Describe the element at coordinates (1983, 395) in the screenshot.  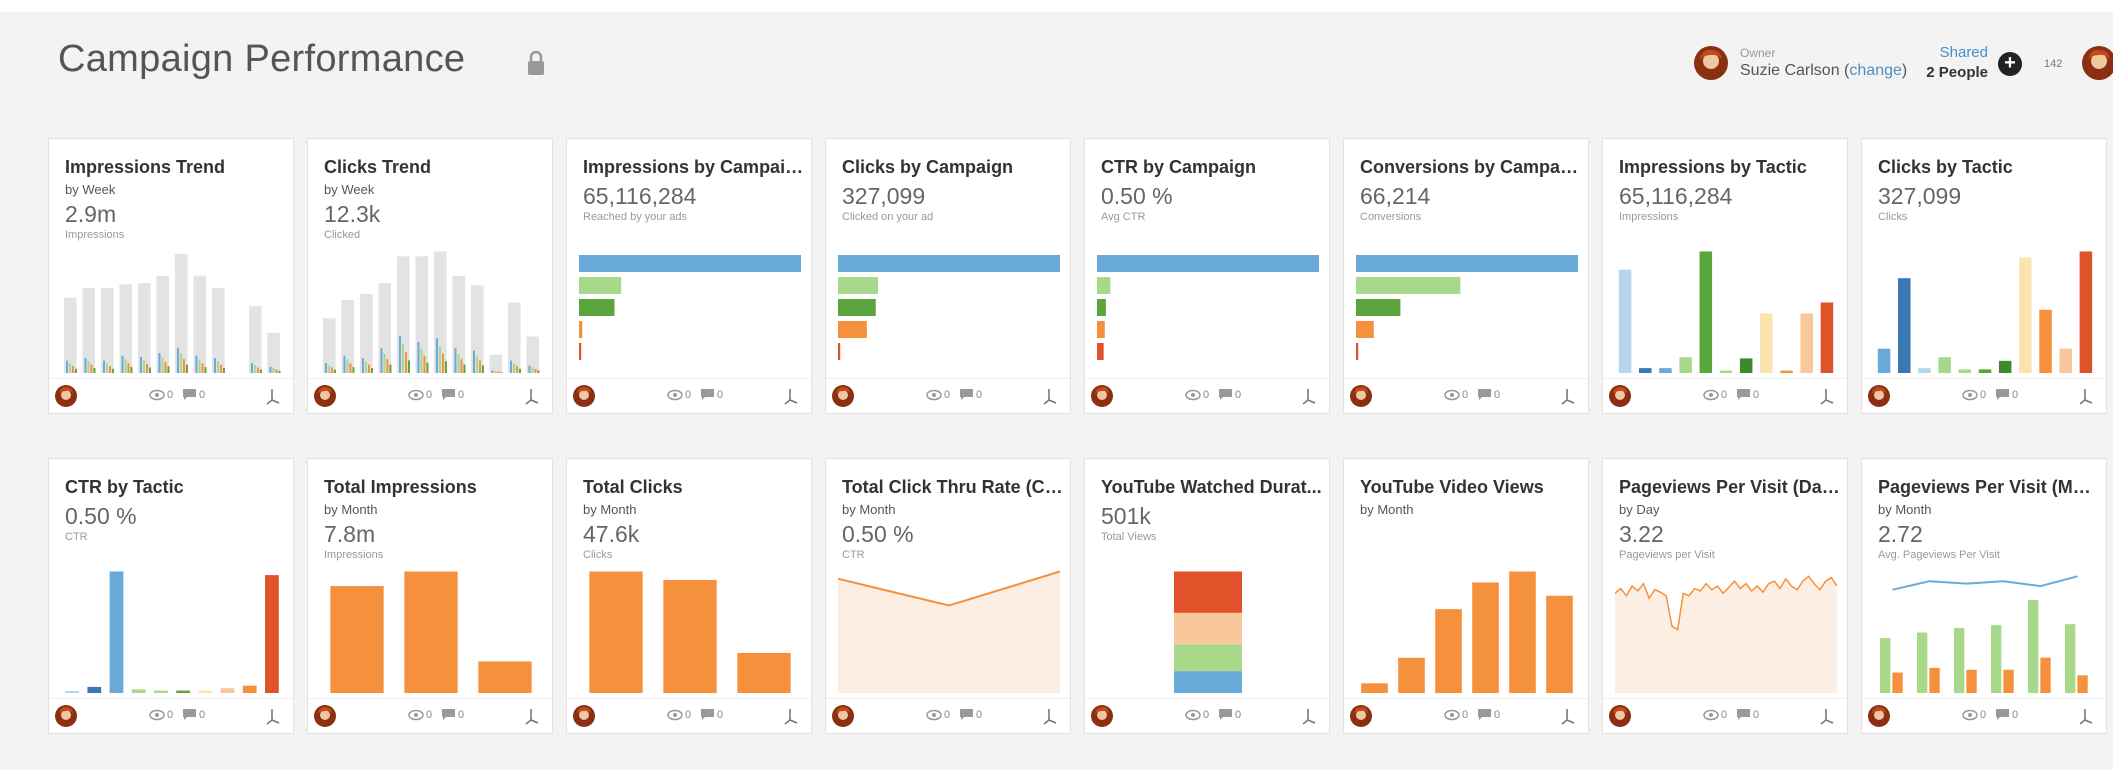
I see `views-count: 0` at that location.